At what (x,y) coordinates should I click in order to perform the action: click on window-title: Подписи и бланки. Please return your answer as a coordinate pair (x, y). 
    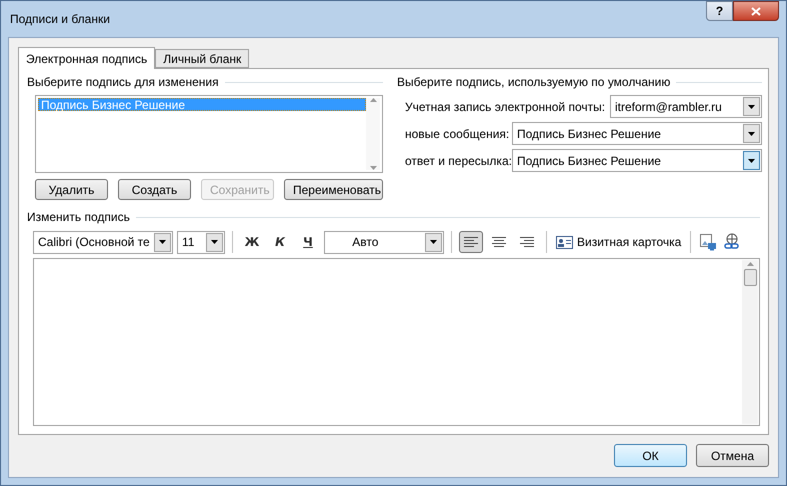
    Looking at the image, I should click on (60, 19).